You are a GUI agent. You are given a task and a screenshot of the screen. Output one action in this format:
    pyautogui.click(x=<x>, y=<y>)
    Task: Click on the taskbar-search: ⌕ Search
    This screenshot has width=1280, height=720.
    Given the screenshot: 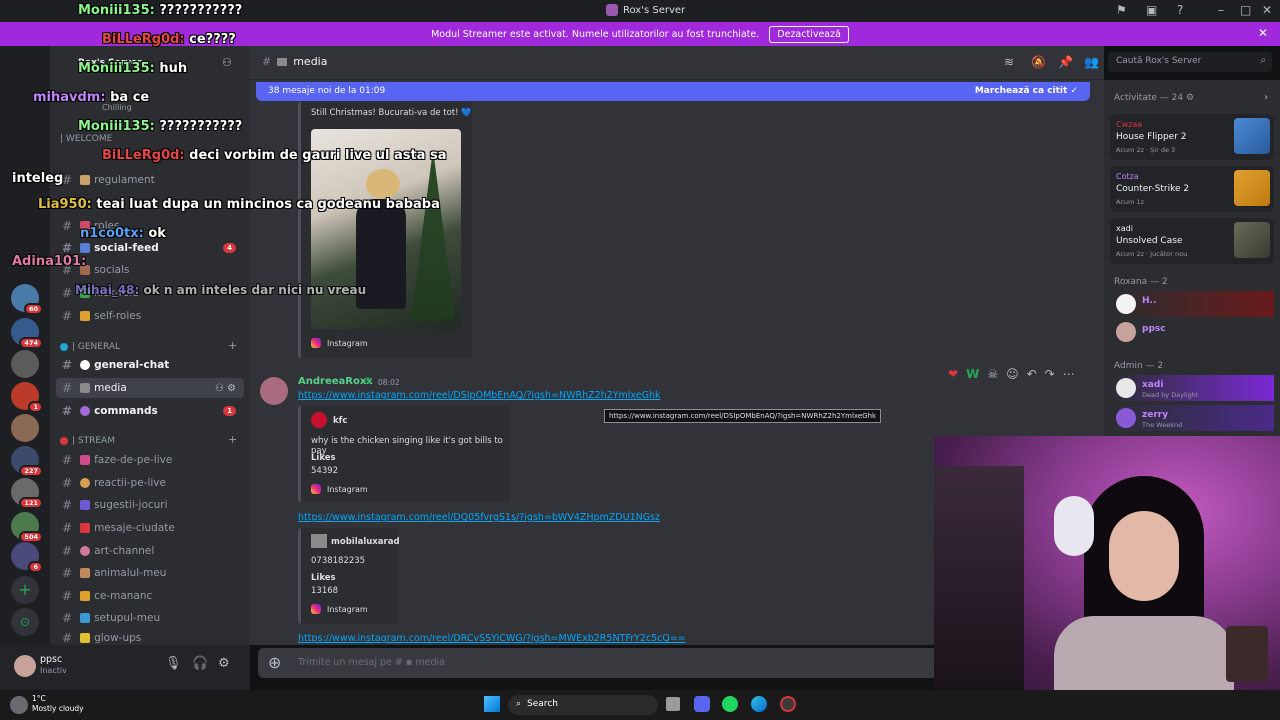 What is the action you would take?
    pyautogui.click(x=583, y=705)
    